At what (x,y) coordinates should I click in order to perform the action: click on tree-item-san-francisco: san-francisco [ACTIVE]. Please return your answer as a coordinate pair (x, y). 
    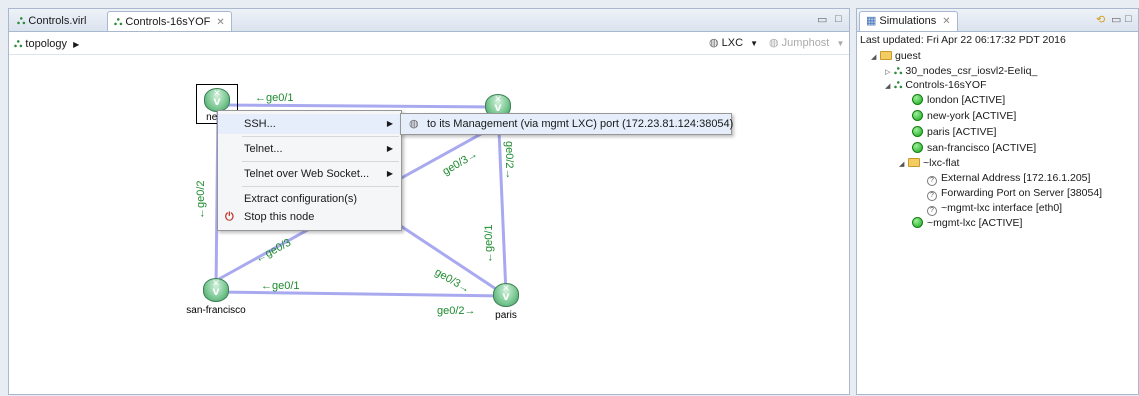
    Looking at the image, I should click on (974, 148).